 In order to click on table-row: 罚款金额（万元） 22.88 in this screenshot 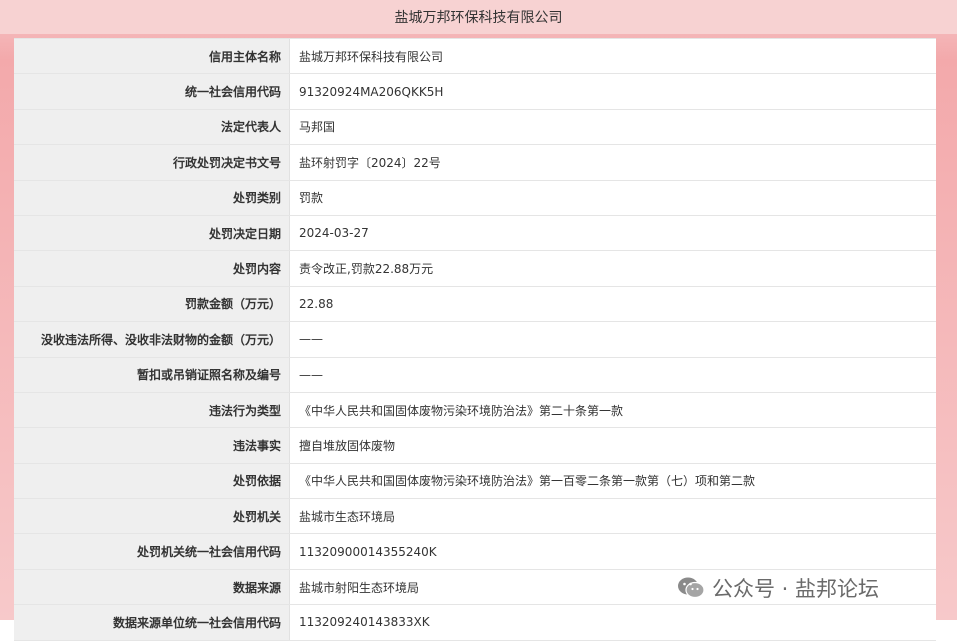, I will do `click(475, 304)`.